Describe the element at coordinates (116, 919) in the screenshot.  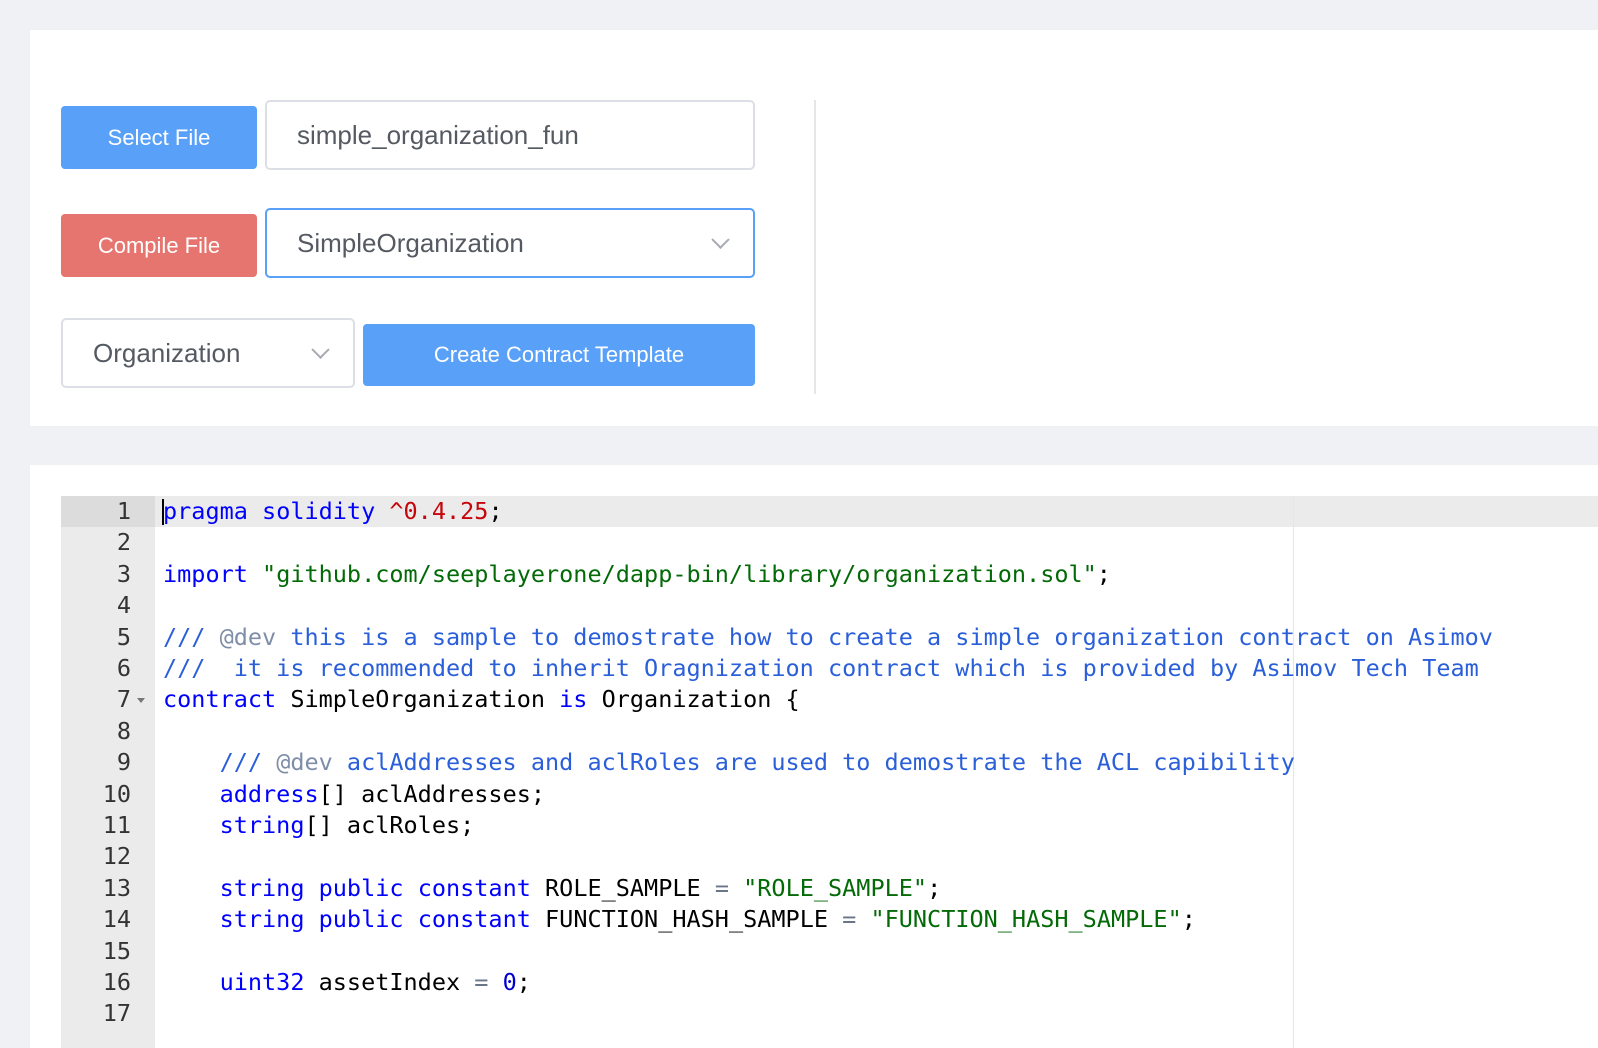
I see `line-number: 14` at that location.